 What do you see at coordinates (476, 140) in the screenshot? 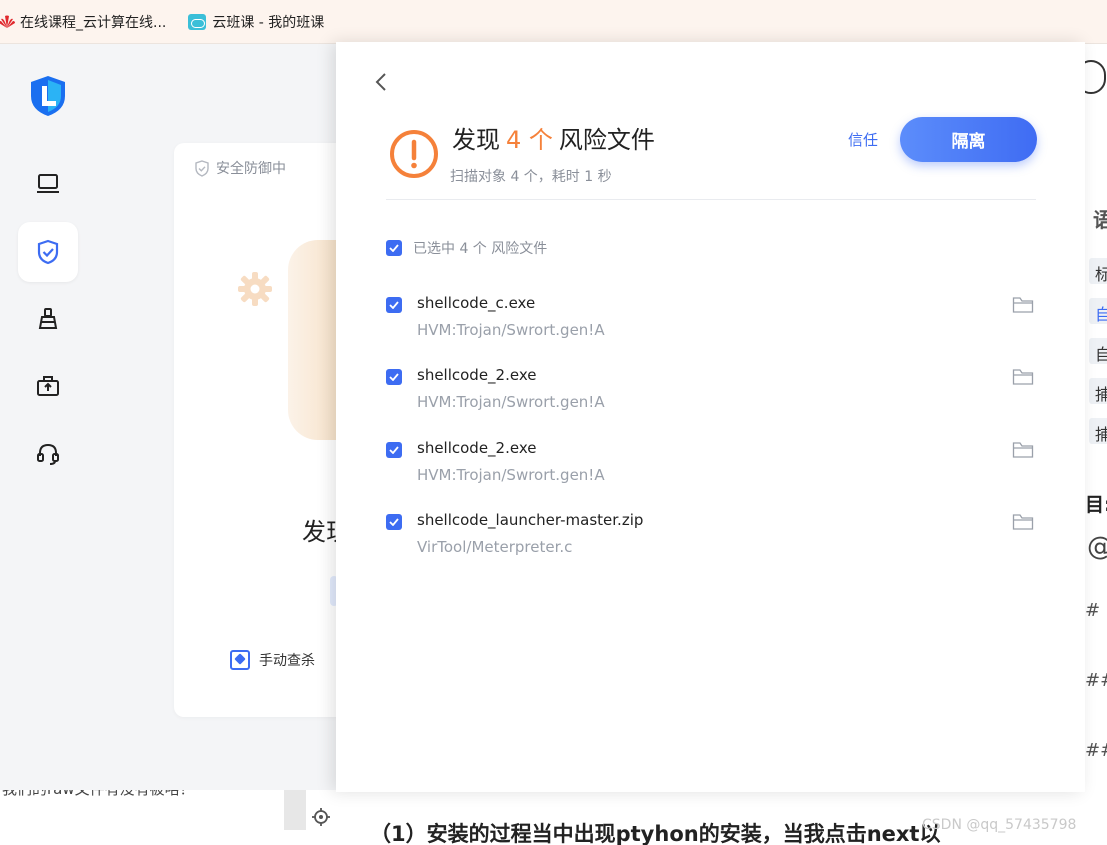
I see `title-prefix: 发现` at bounding box center [476, 140].